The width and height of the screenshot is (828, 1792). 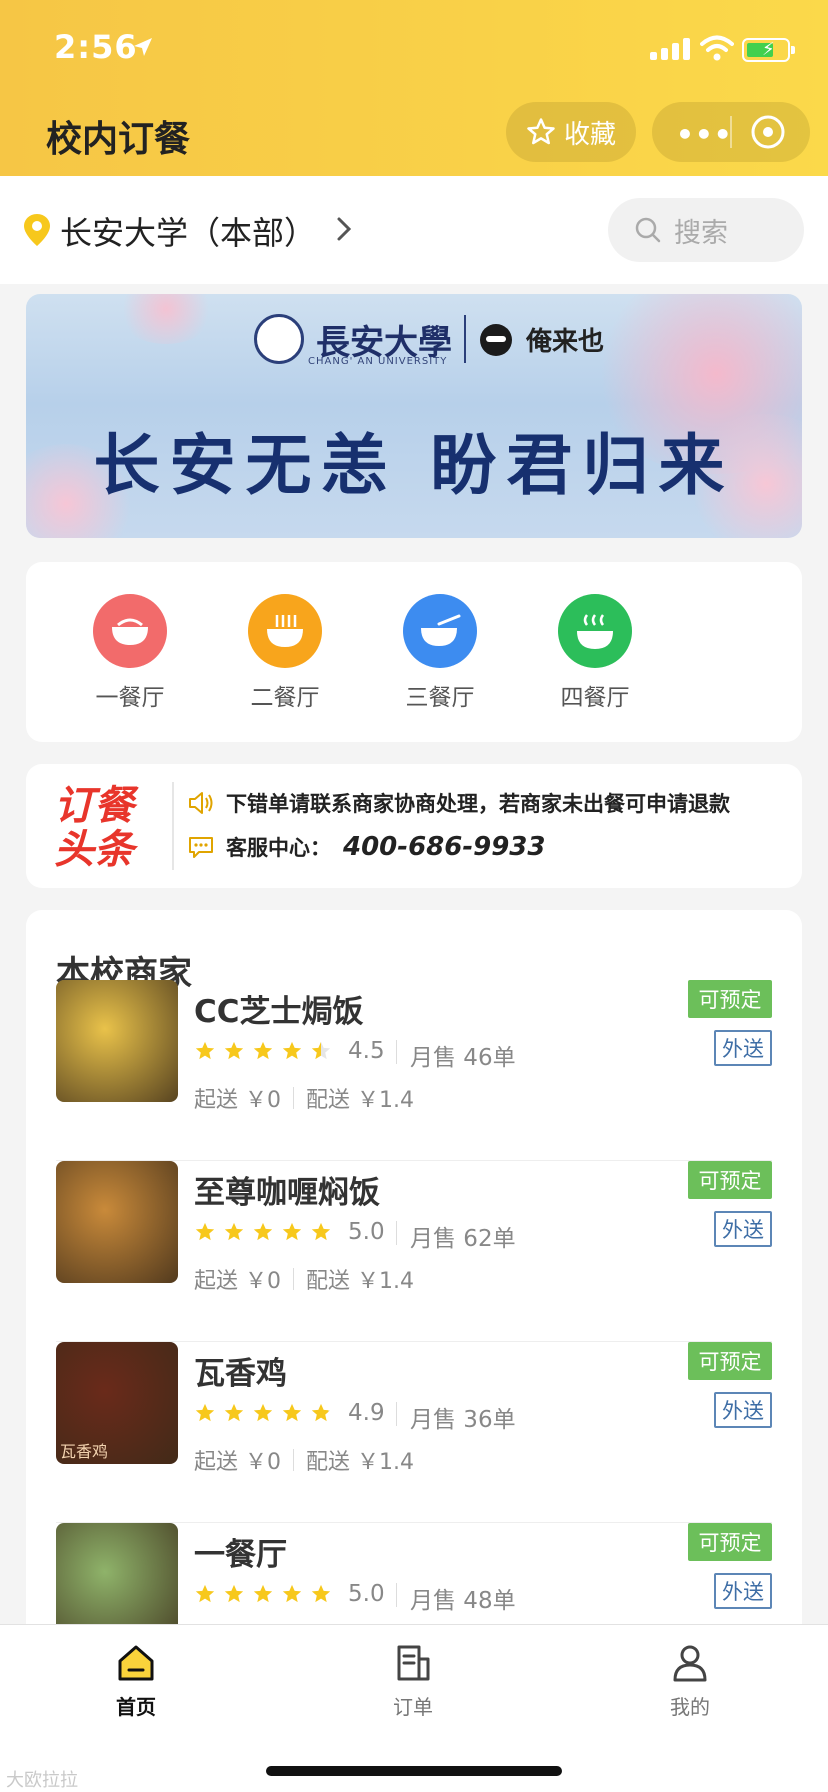 I want to click on rating-value: 4.9, so click(x=366, y=1413).